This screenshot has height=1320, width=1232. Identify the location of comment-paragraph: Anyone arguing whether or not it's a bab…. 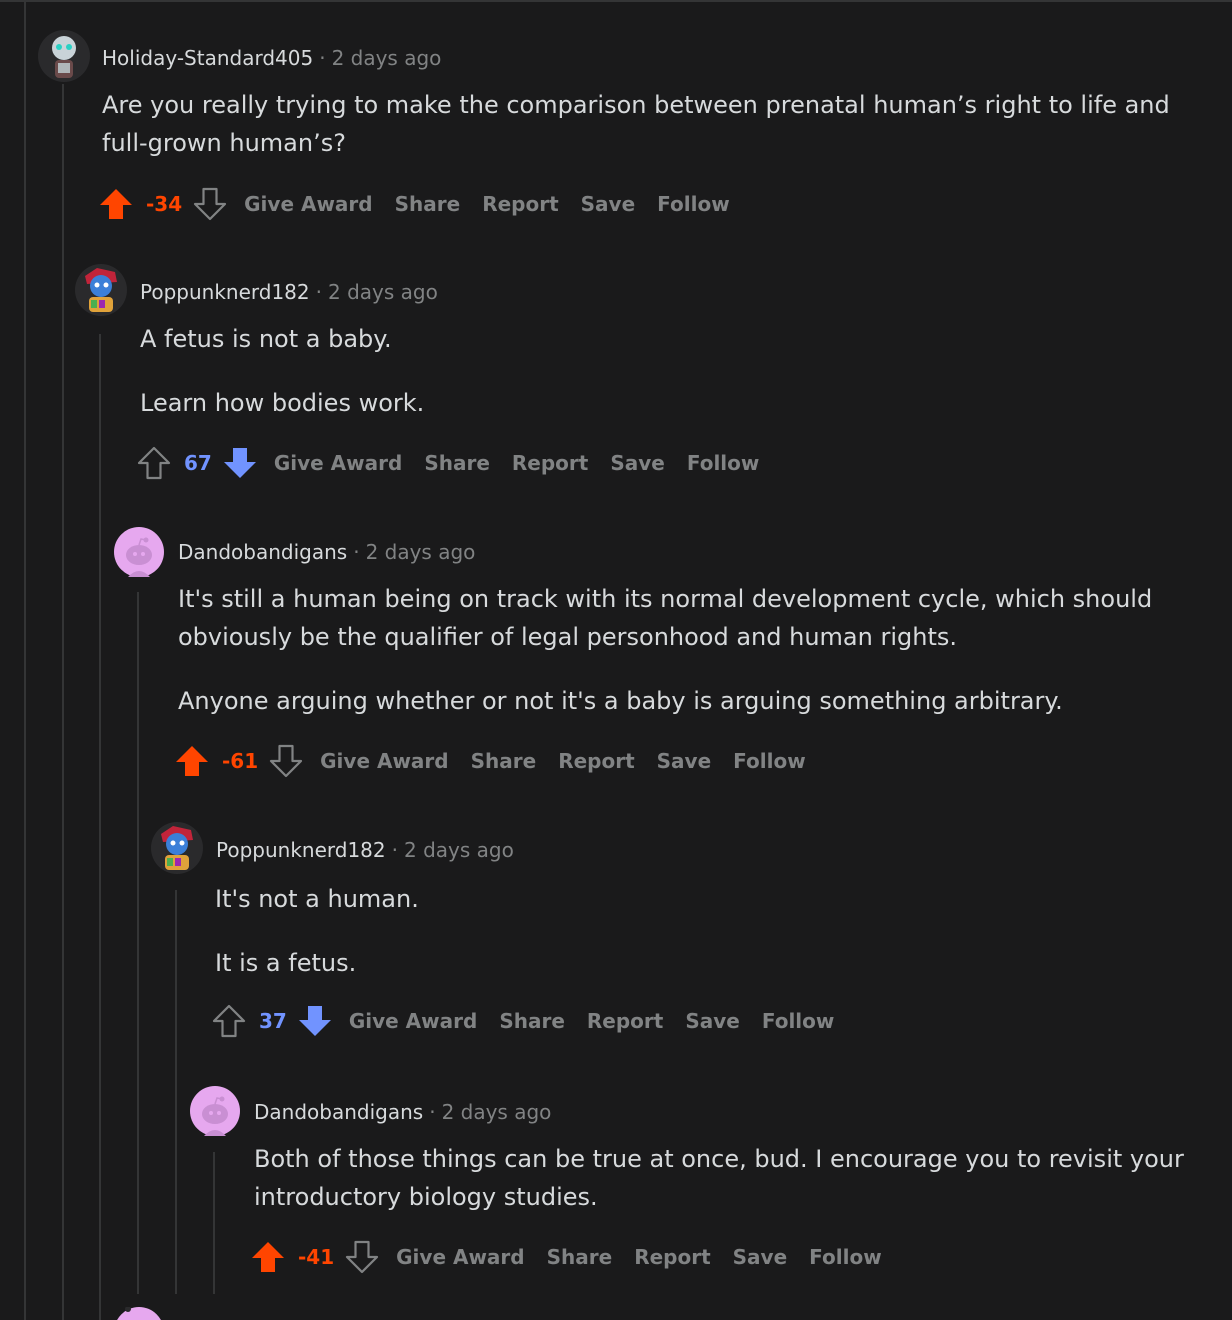
(620, 701).